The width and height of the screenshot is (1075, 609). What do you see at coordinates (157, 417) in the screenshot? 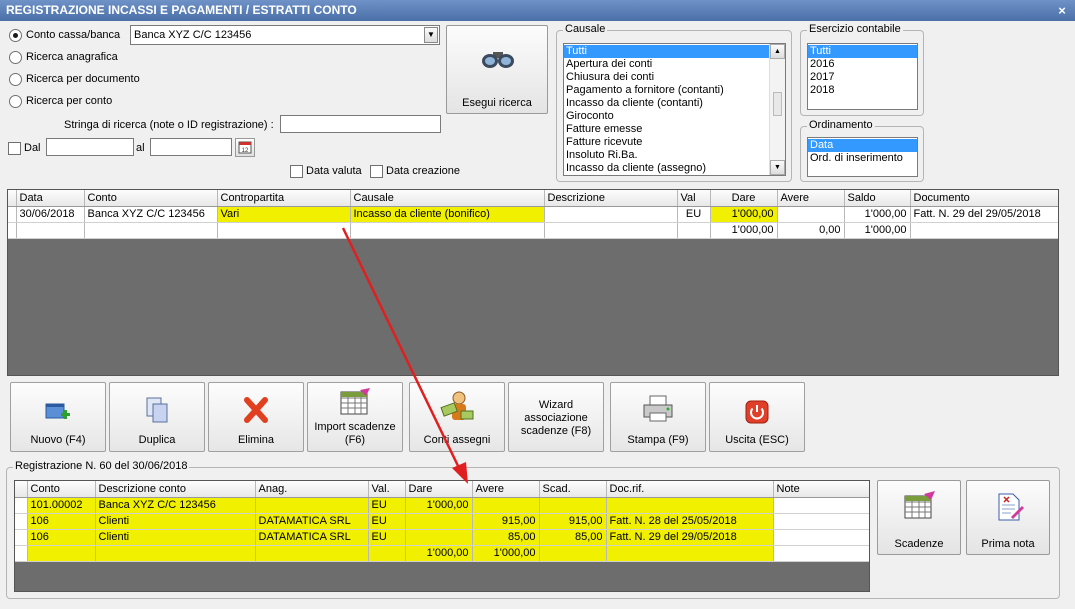
I see `duplica-button: Duplica` at bounding box center [157, 417].